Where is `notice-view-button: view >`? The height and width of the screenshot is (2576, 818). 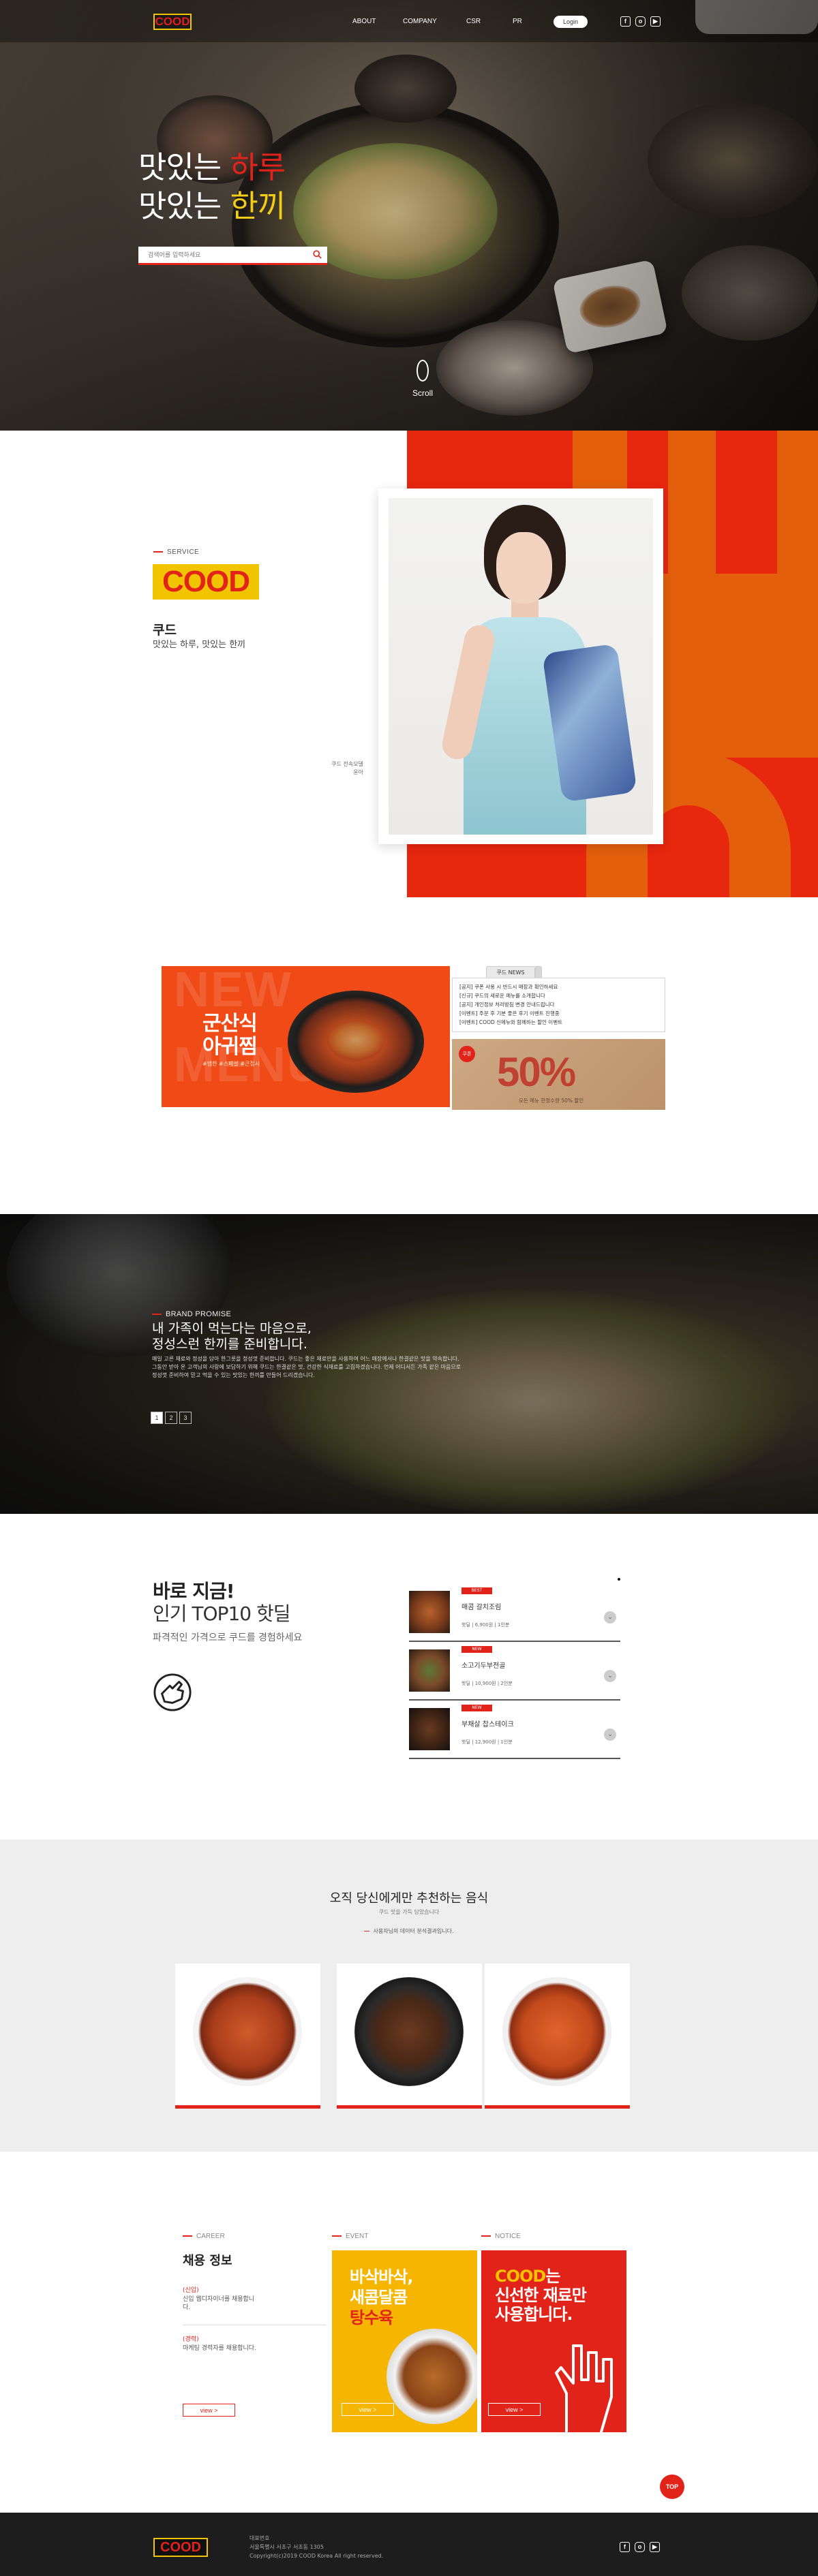 notice-view-button: view > is located at coordinates (514, 2409).